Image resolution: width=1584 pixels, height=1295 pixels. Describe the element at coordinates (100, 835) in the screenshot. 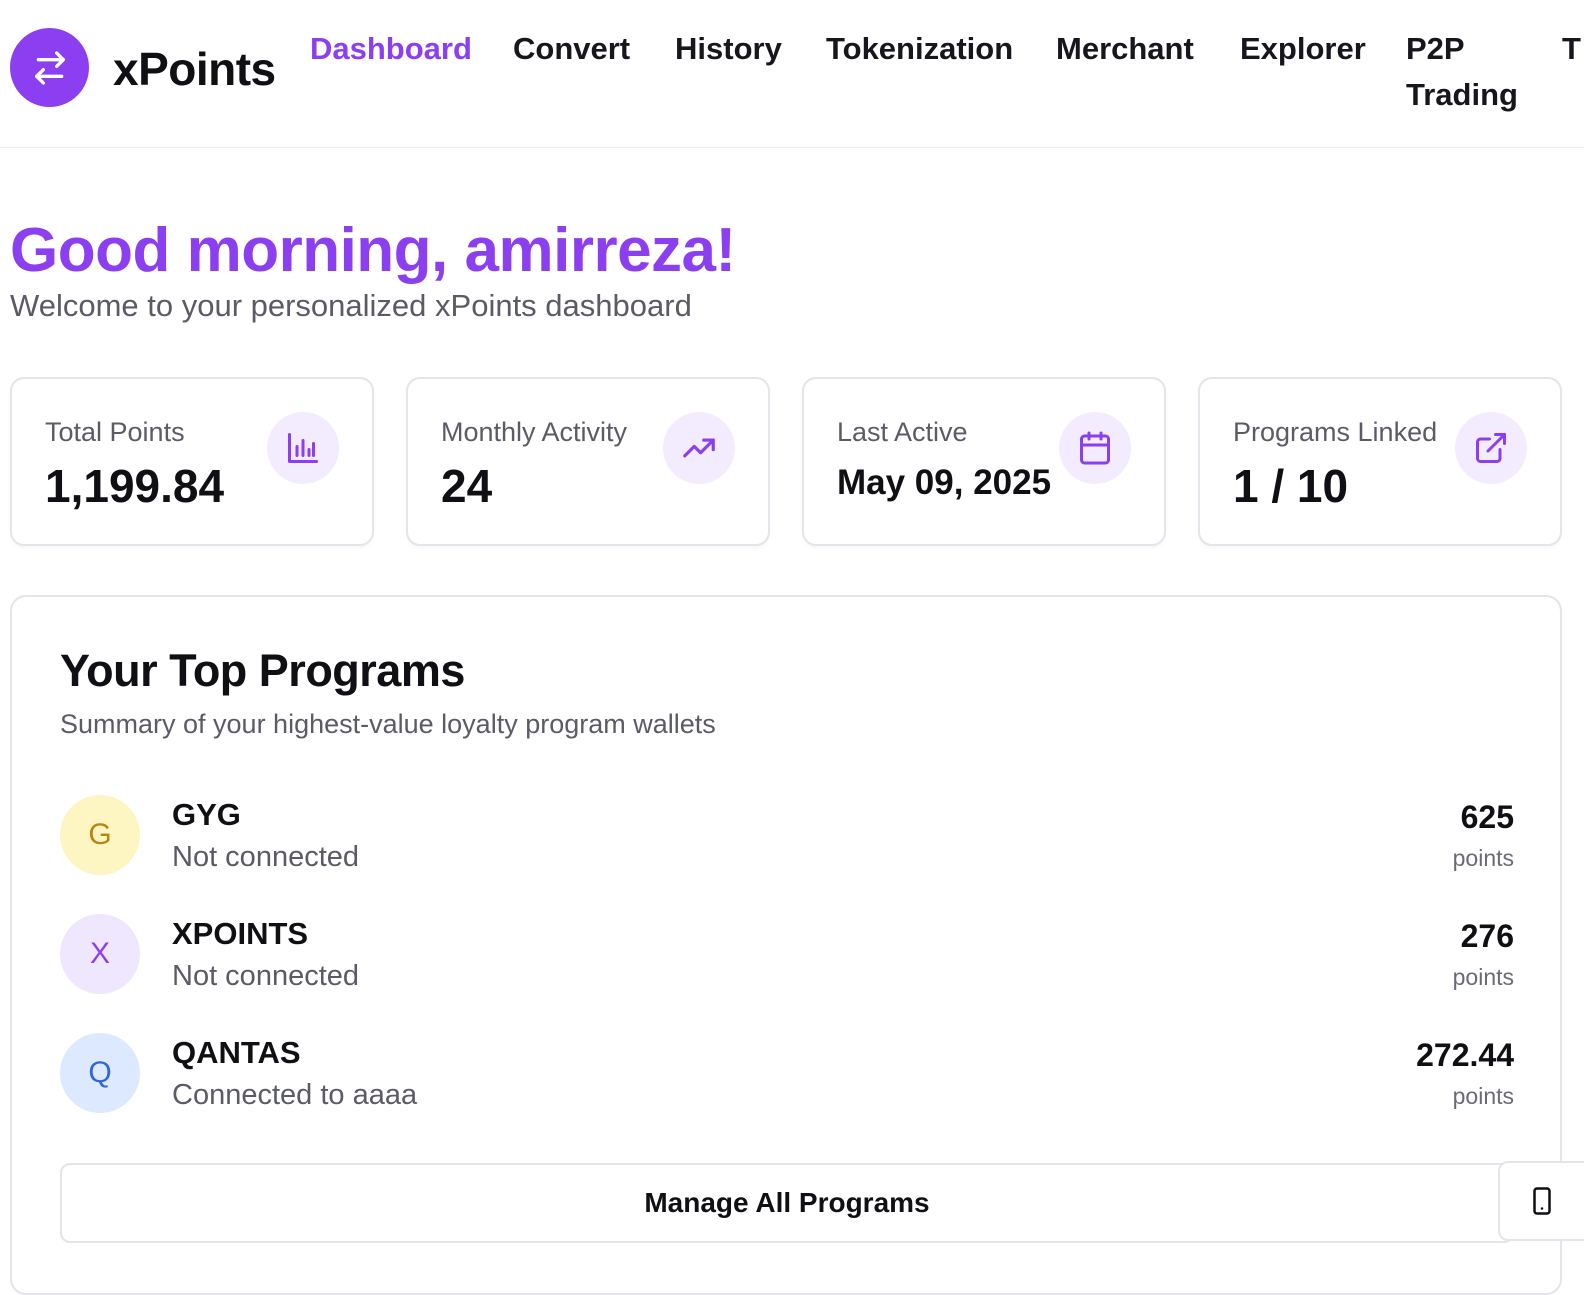

I see `program-avatar: G` at that location.